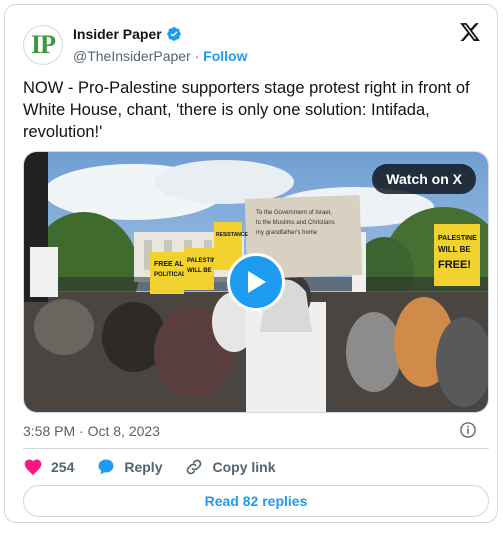  Describe the element at coordinates (468, 430) in the screenshot. I see `info-icon` at that location.